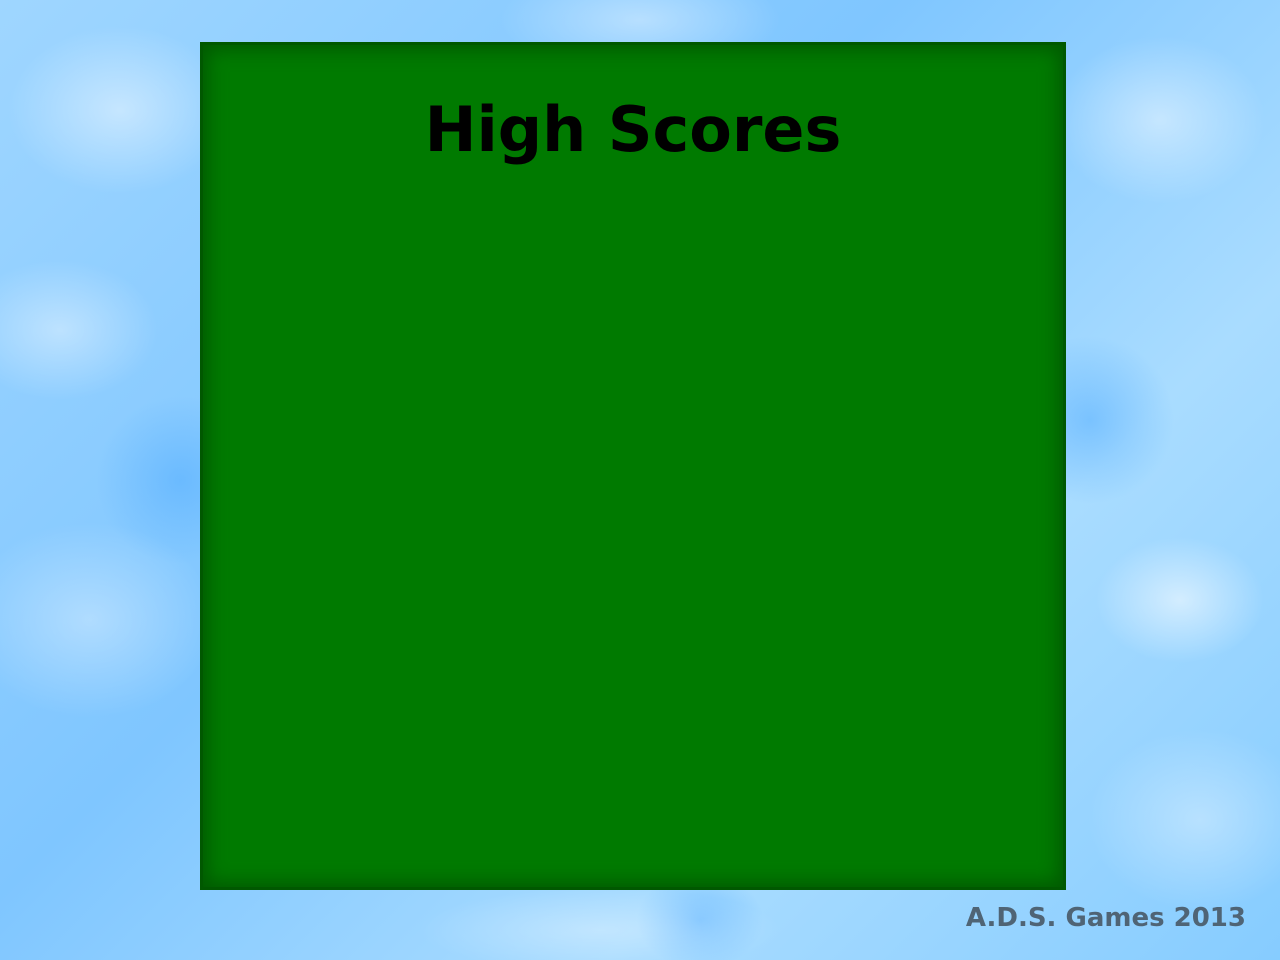 The height and width of the screenshot is (960, 1280). I want to click on credit-text: A.D.S. Games 2013, so click(1105, 918).